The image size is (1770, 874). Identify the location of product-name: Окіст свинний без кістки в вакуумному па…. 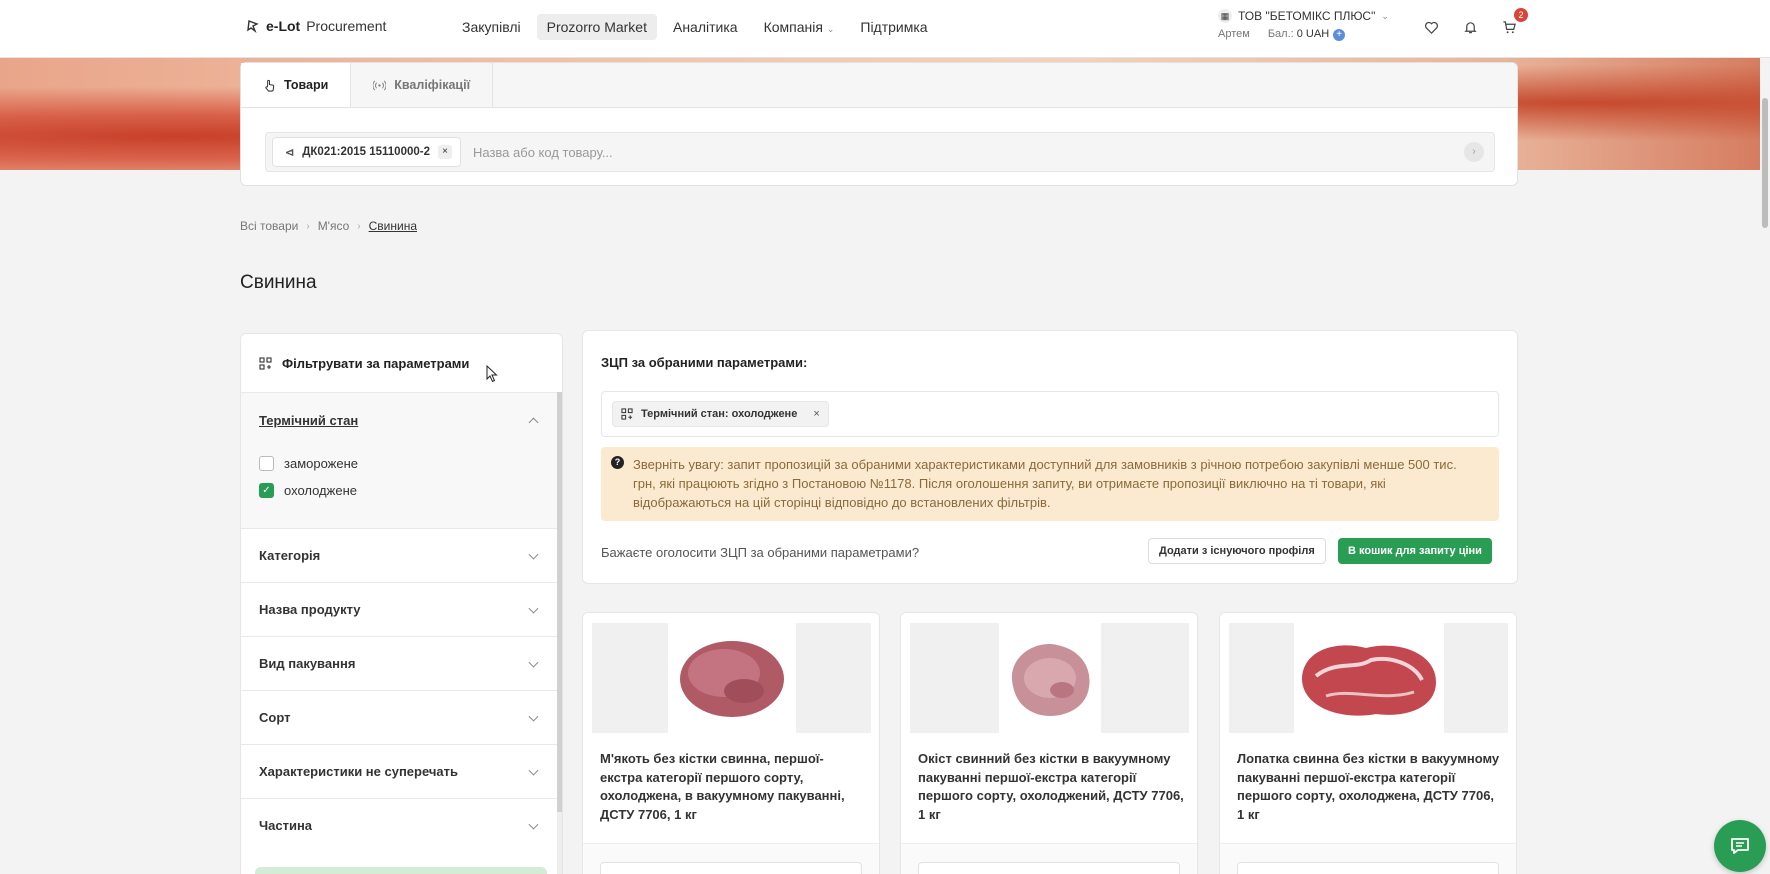
(1051, 787).